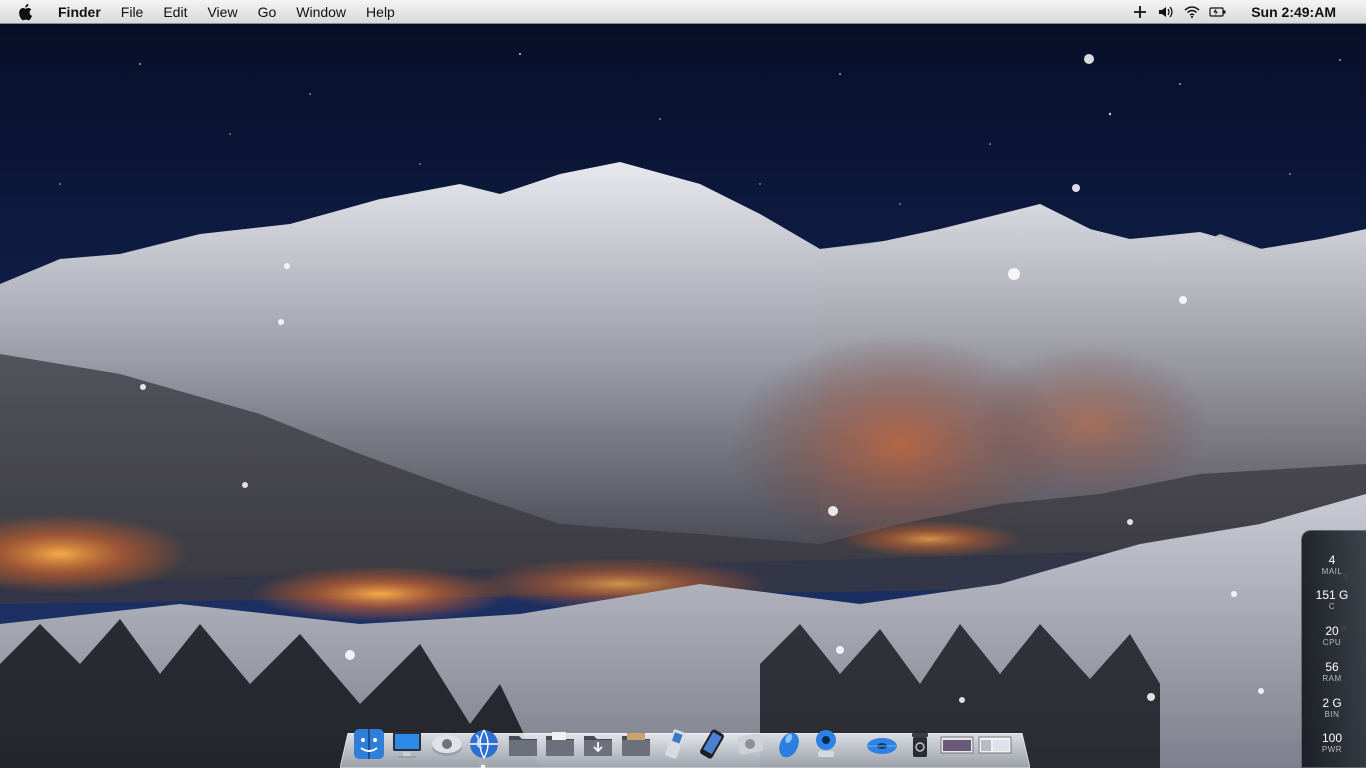 Image resolution: width=1366 pixels, height=768 pixels. What do you see at coordinates (79, 12) in the screenshot?
I see `menu-app-finder: Finder` at bounding box center [79, 12].